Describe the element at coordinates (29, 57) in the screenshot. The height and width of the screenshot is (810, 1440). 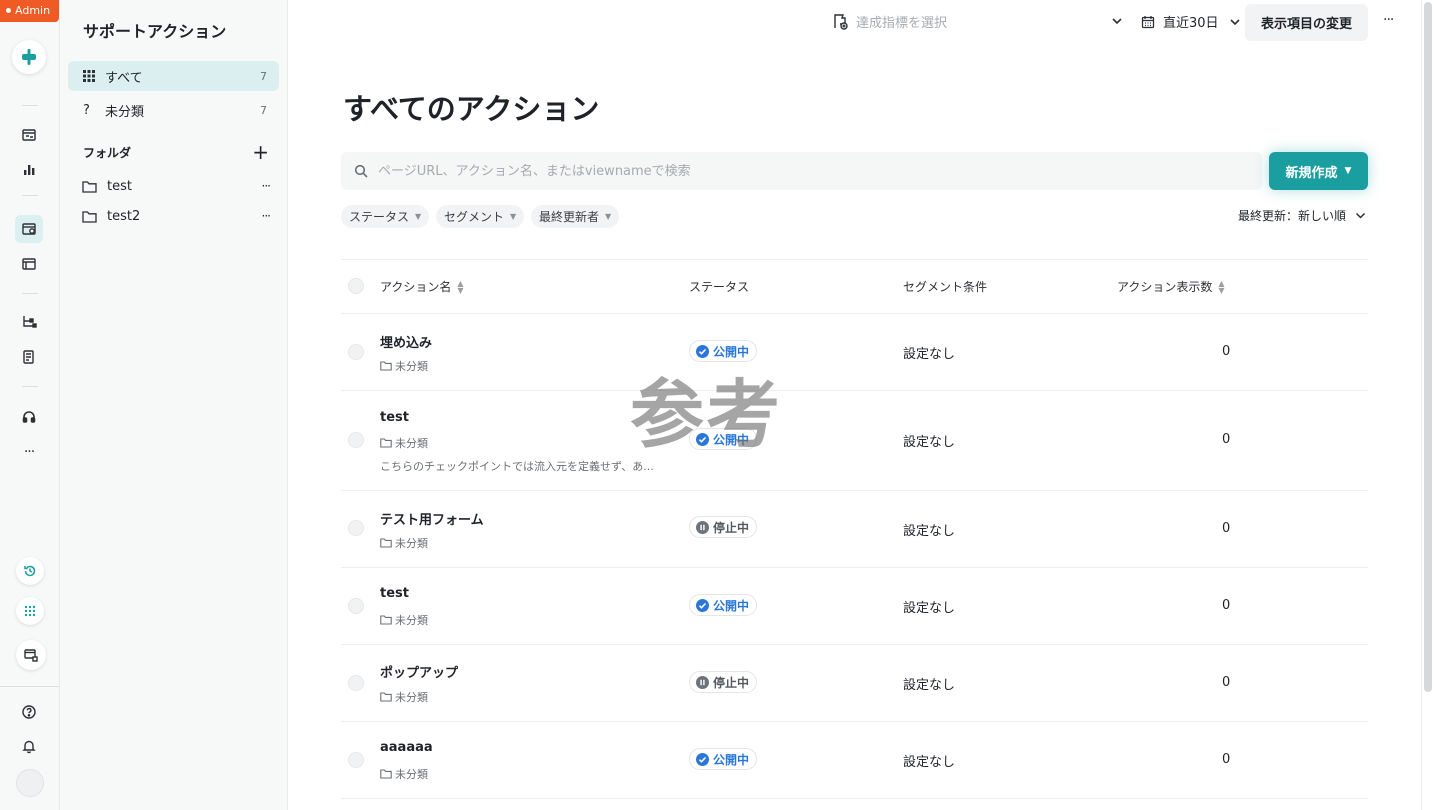
I see `app-logo-icon` at that location.